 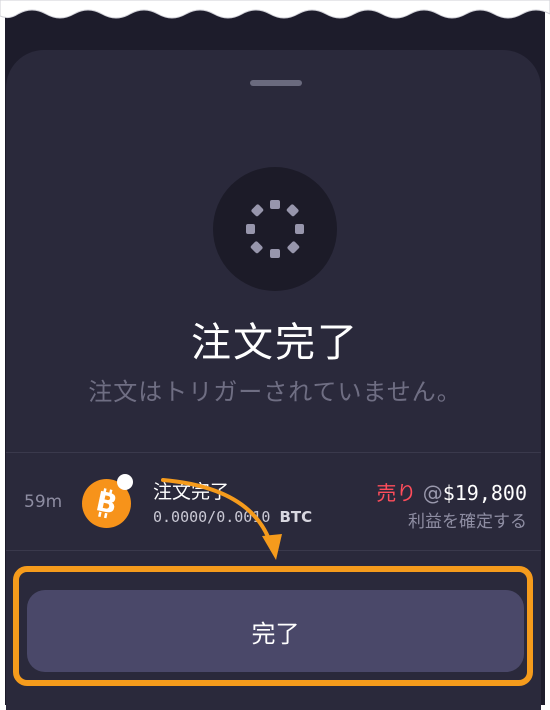 I want to click on order-price: $19,800, so click(x=484, y=493).